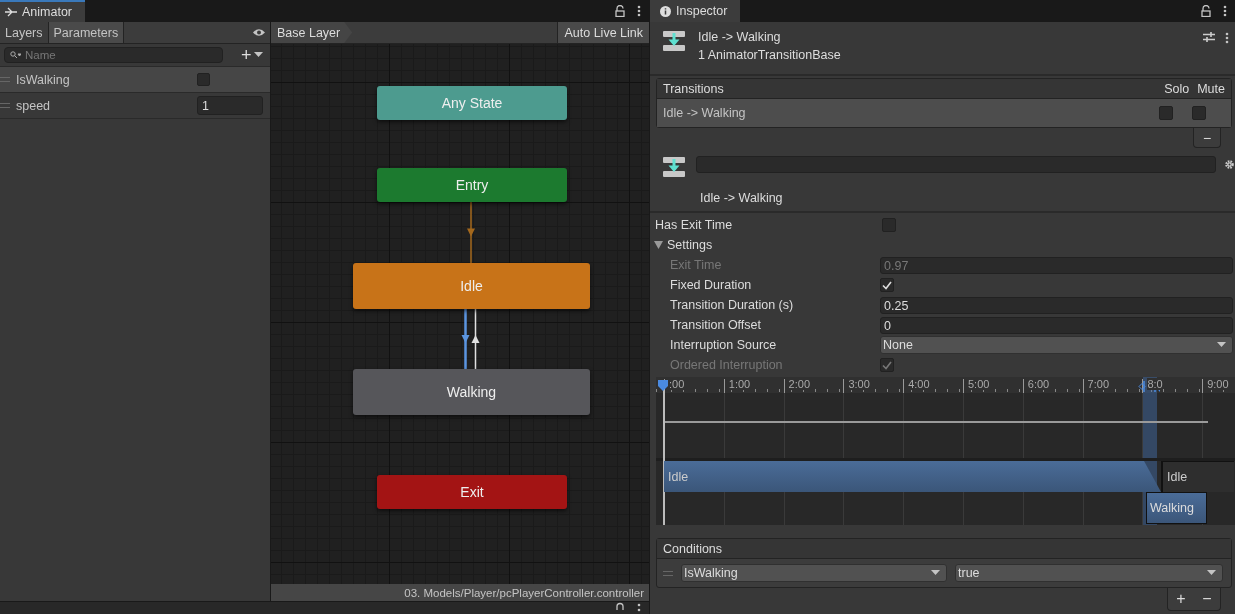  I want to click on panel-tab: Inspector, so click(695, 11).